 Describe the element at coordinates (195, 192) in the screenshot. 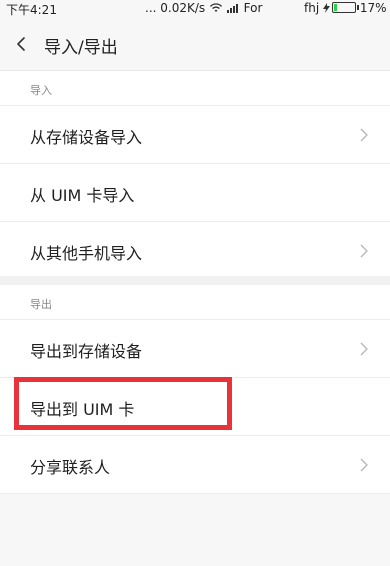

I see `import-from-uim-row: 从 UIM 卡导入` at that location.